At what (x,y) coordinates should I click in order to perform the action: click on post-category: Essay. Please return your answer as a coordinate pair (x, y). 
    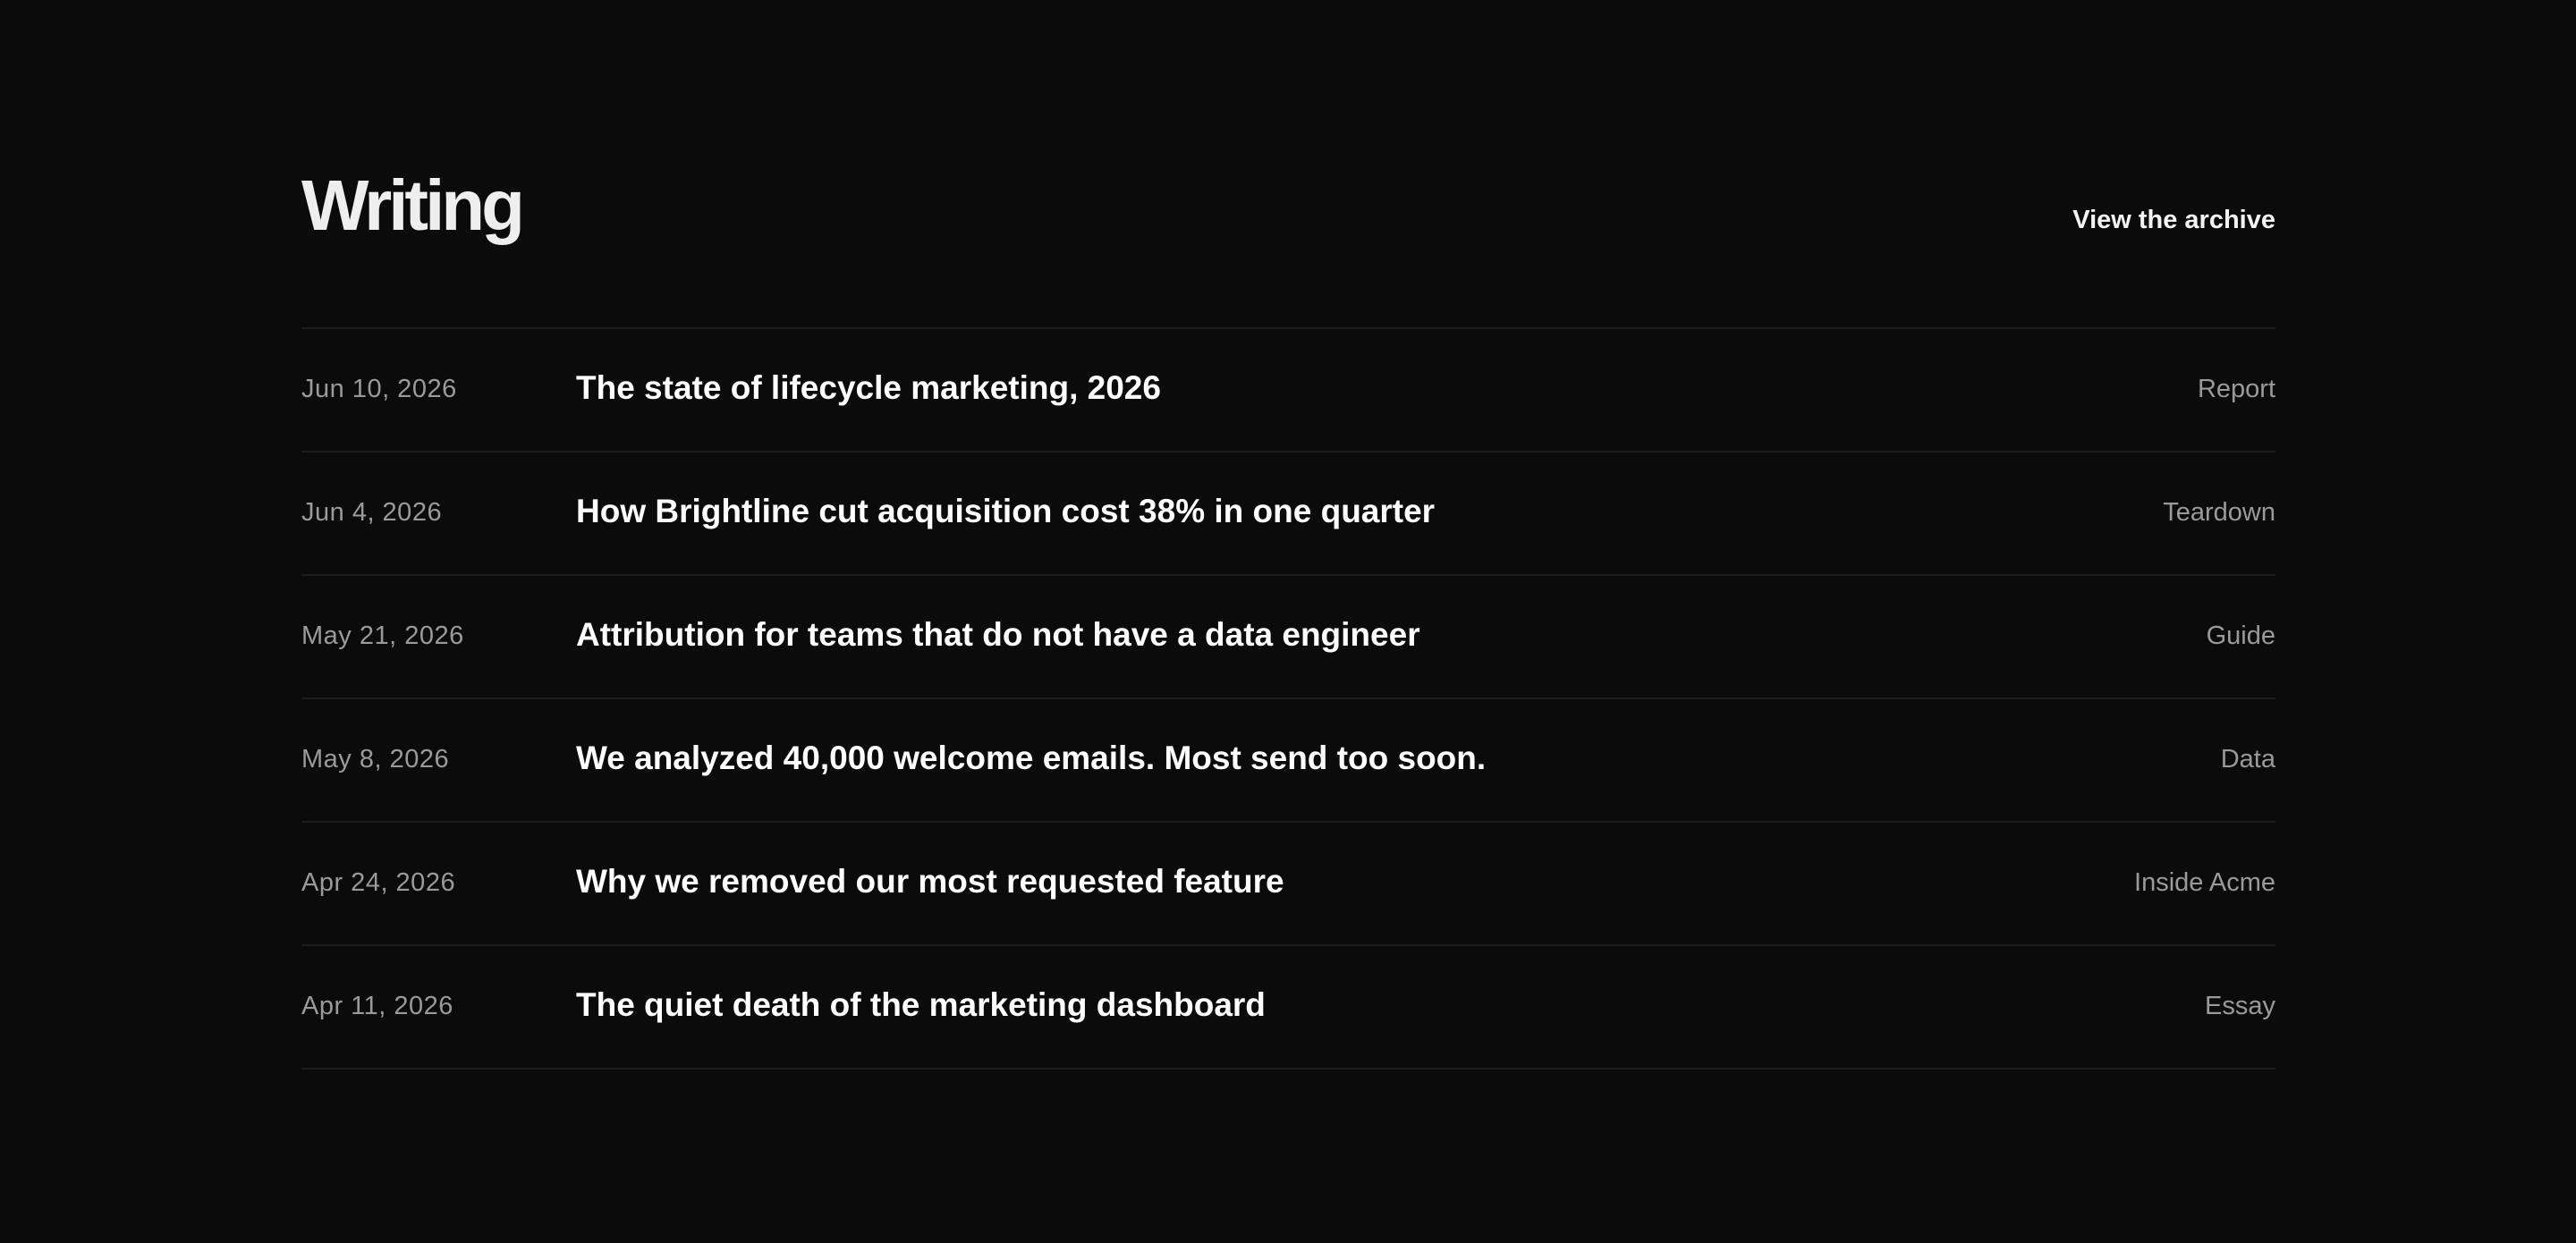
    Looking at the image, I should click on (2240, 1006).